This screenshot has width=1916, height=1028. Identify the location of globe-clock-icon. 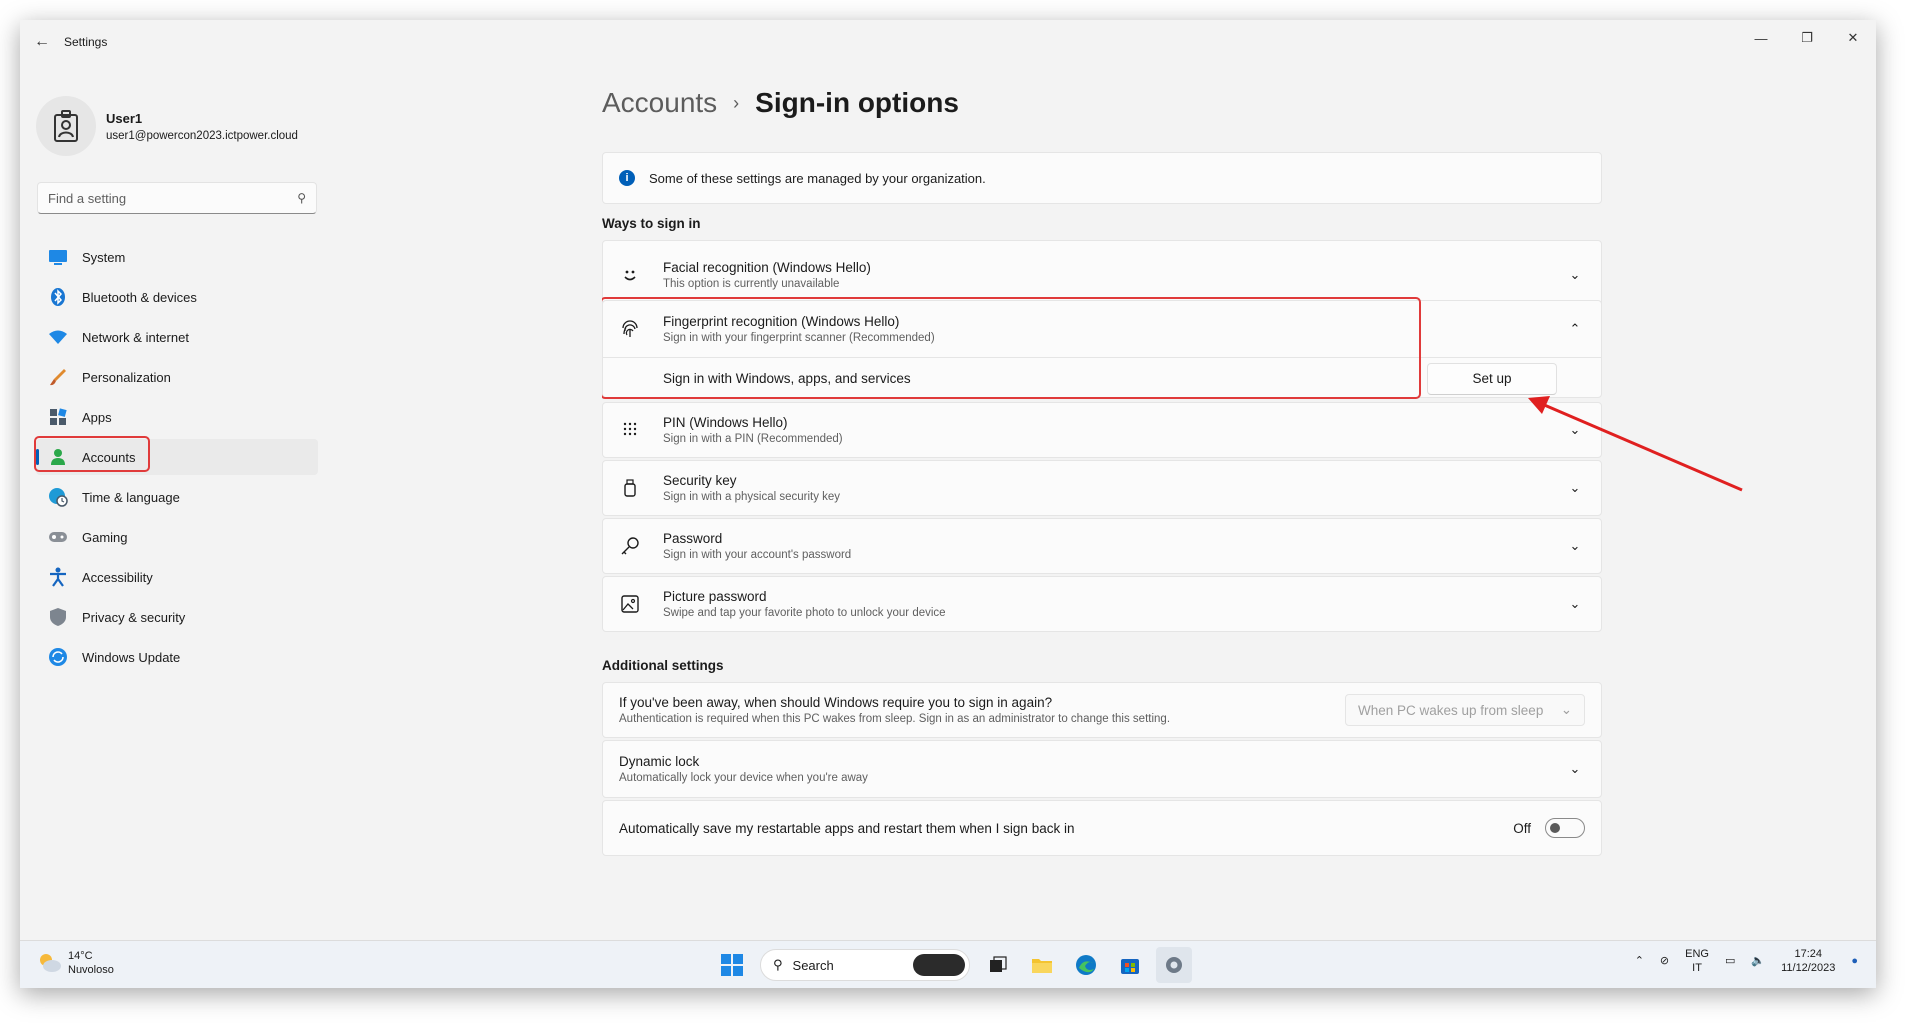
(58, 497).